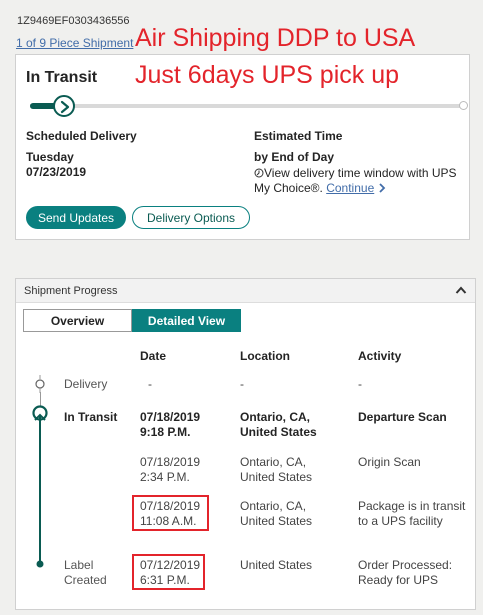 The height and width of the screenshot is (615, 483). I want to click on row-status: Label Created, so click(85, 572).